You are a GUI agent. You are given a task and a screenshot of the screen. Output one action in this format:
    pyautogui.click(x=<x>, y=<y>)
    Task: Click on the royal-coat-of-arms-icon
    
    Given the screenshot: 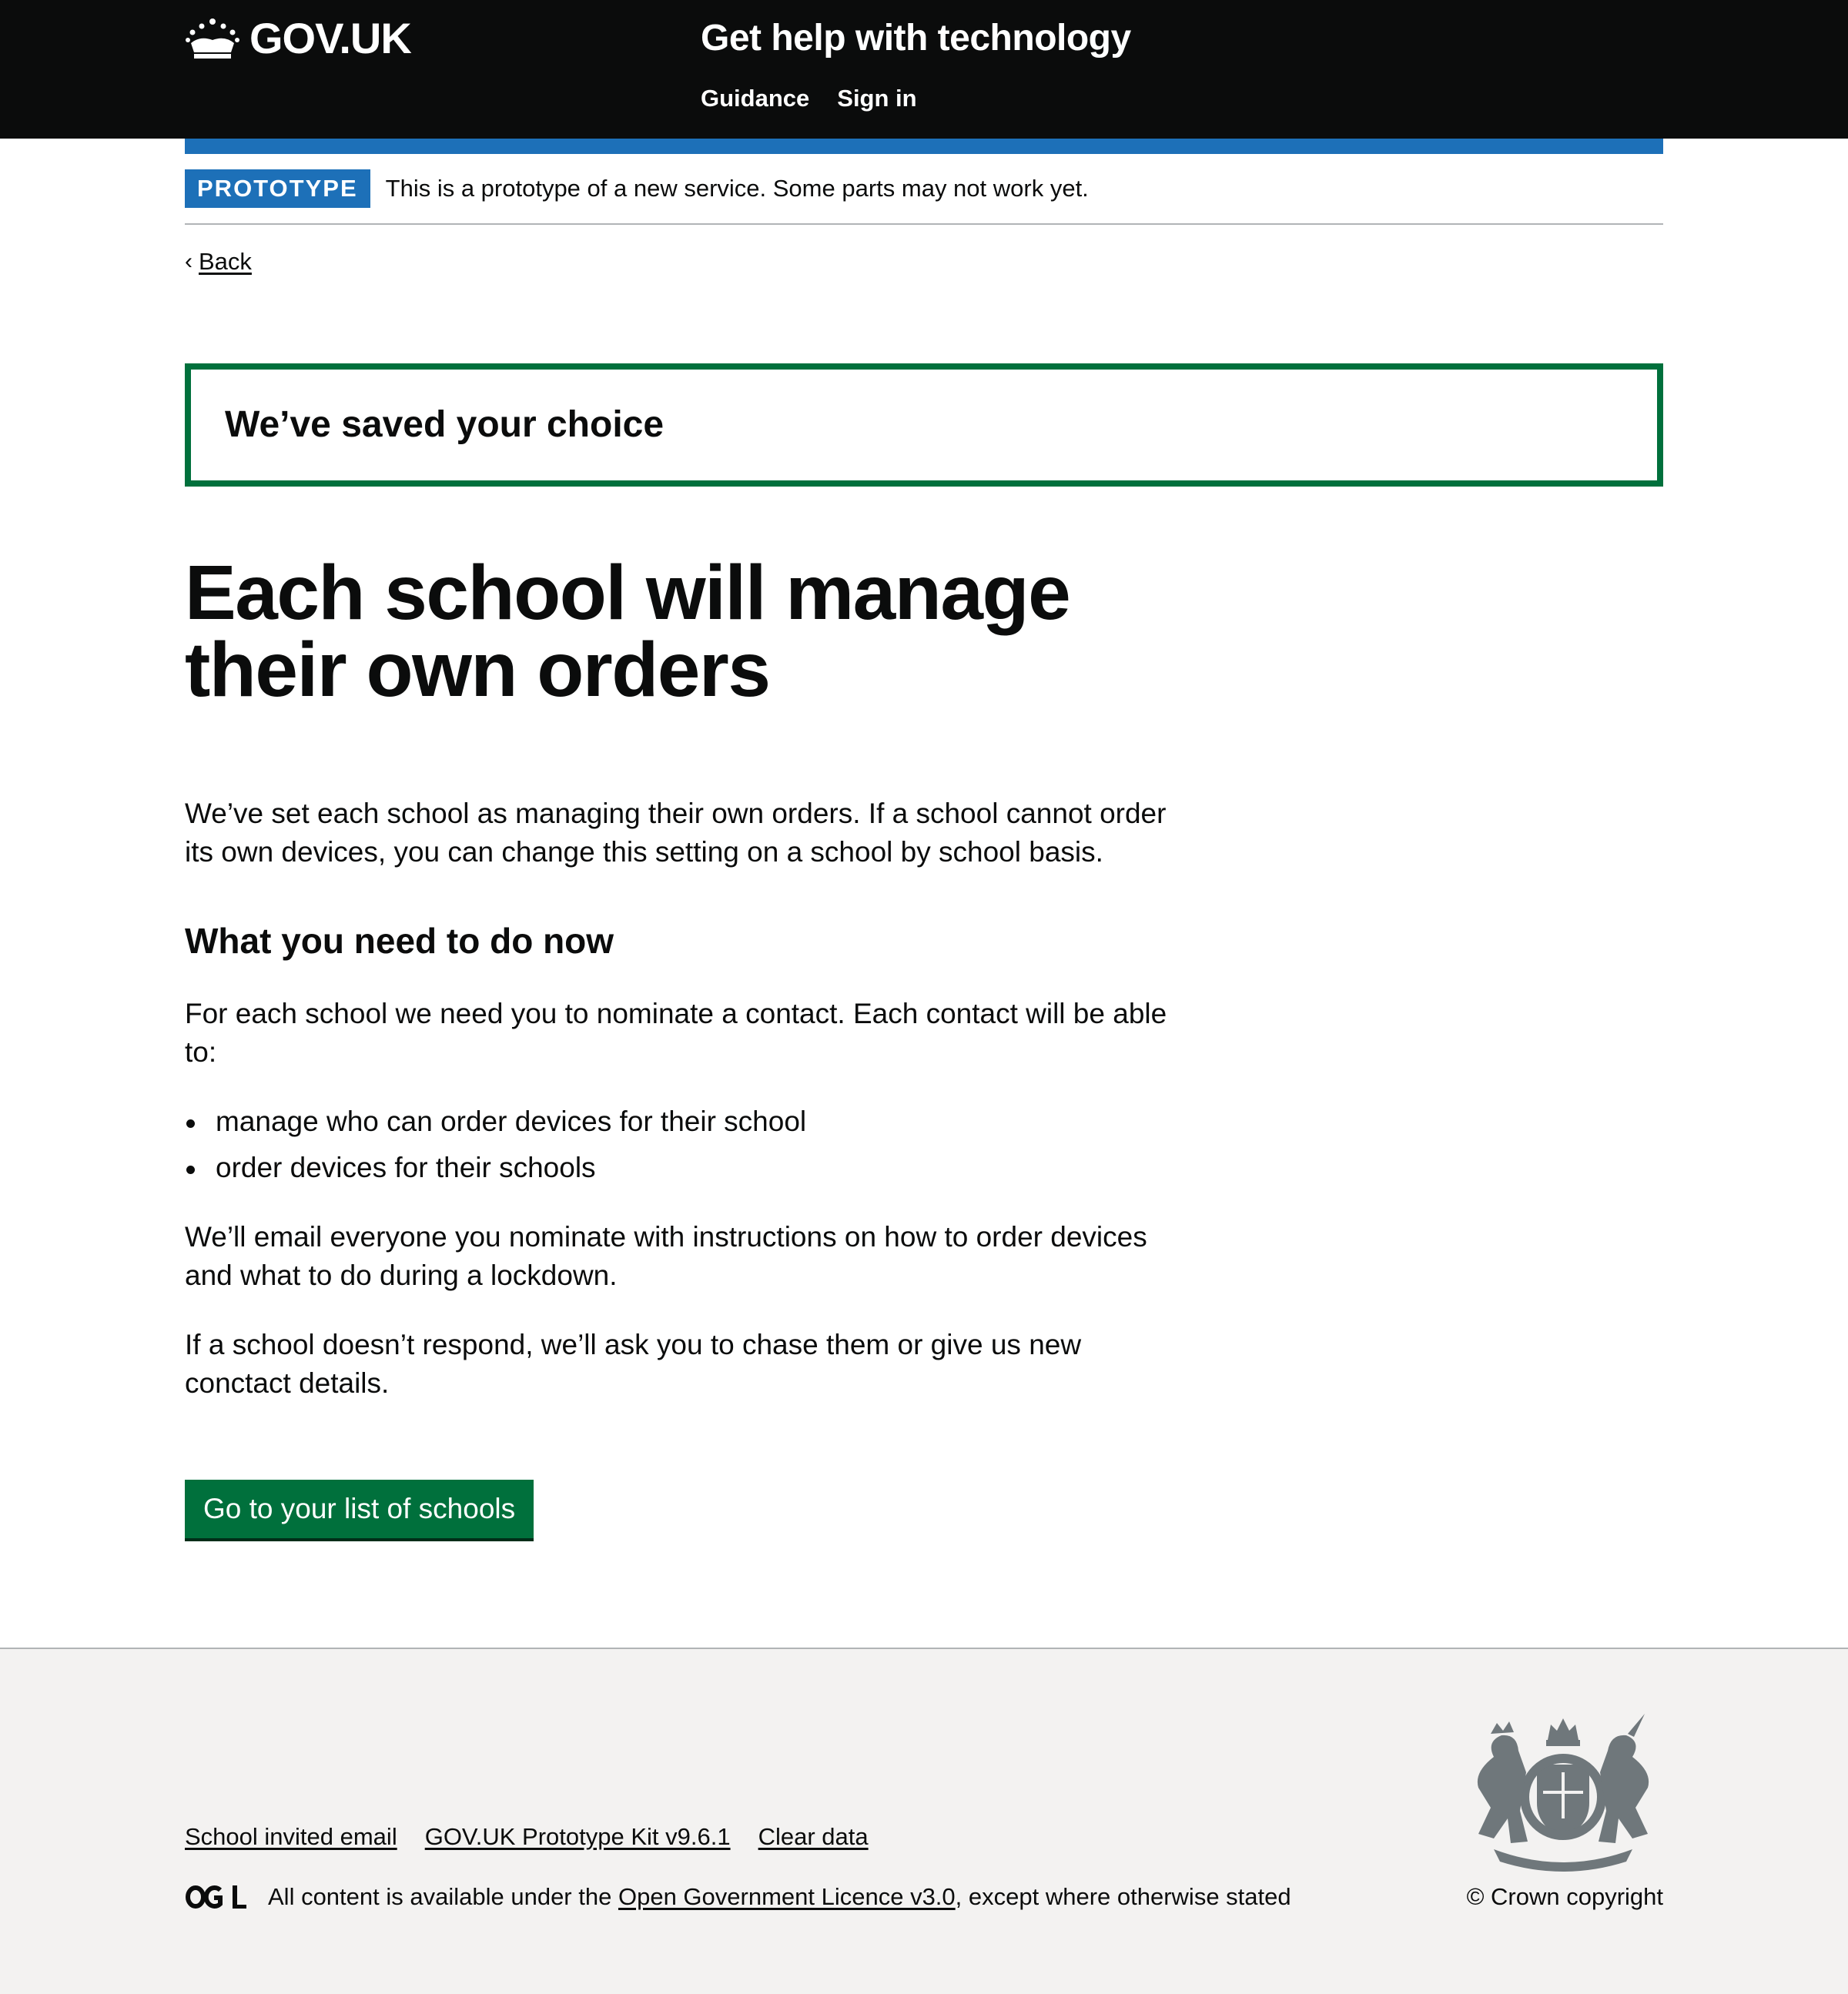 What is the action you would take?
    pyautogui.click(x=1563, y=1793)
    